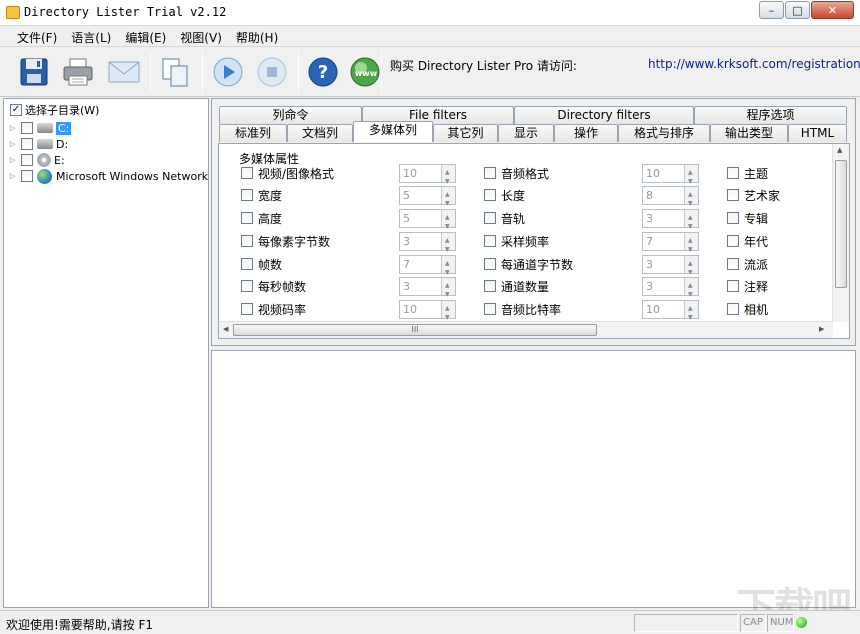  What do you see at coordinates (604, 115) in the screenshot?
I see `tab-directory-filters: Directory filters` at bounding box center [604, 115].